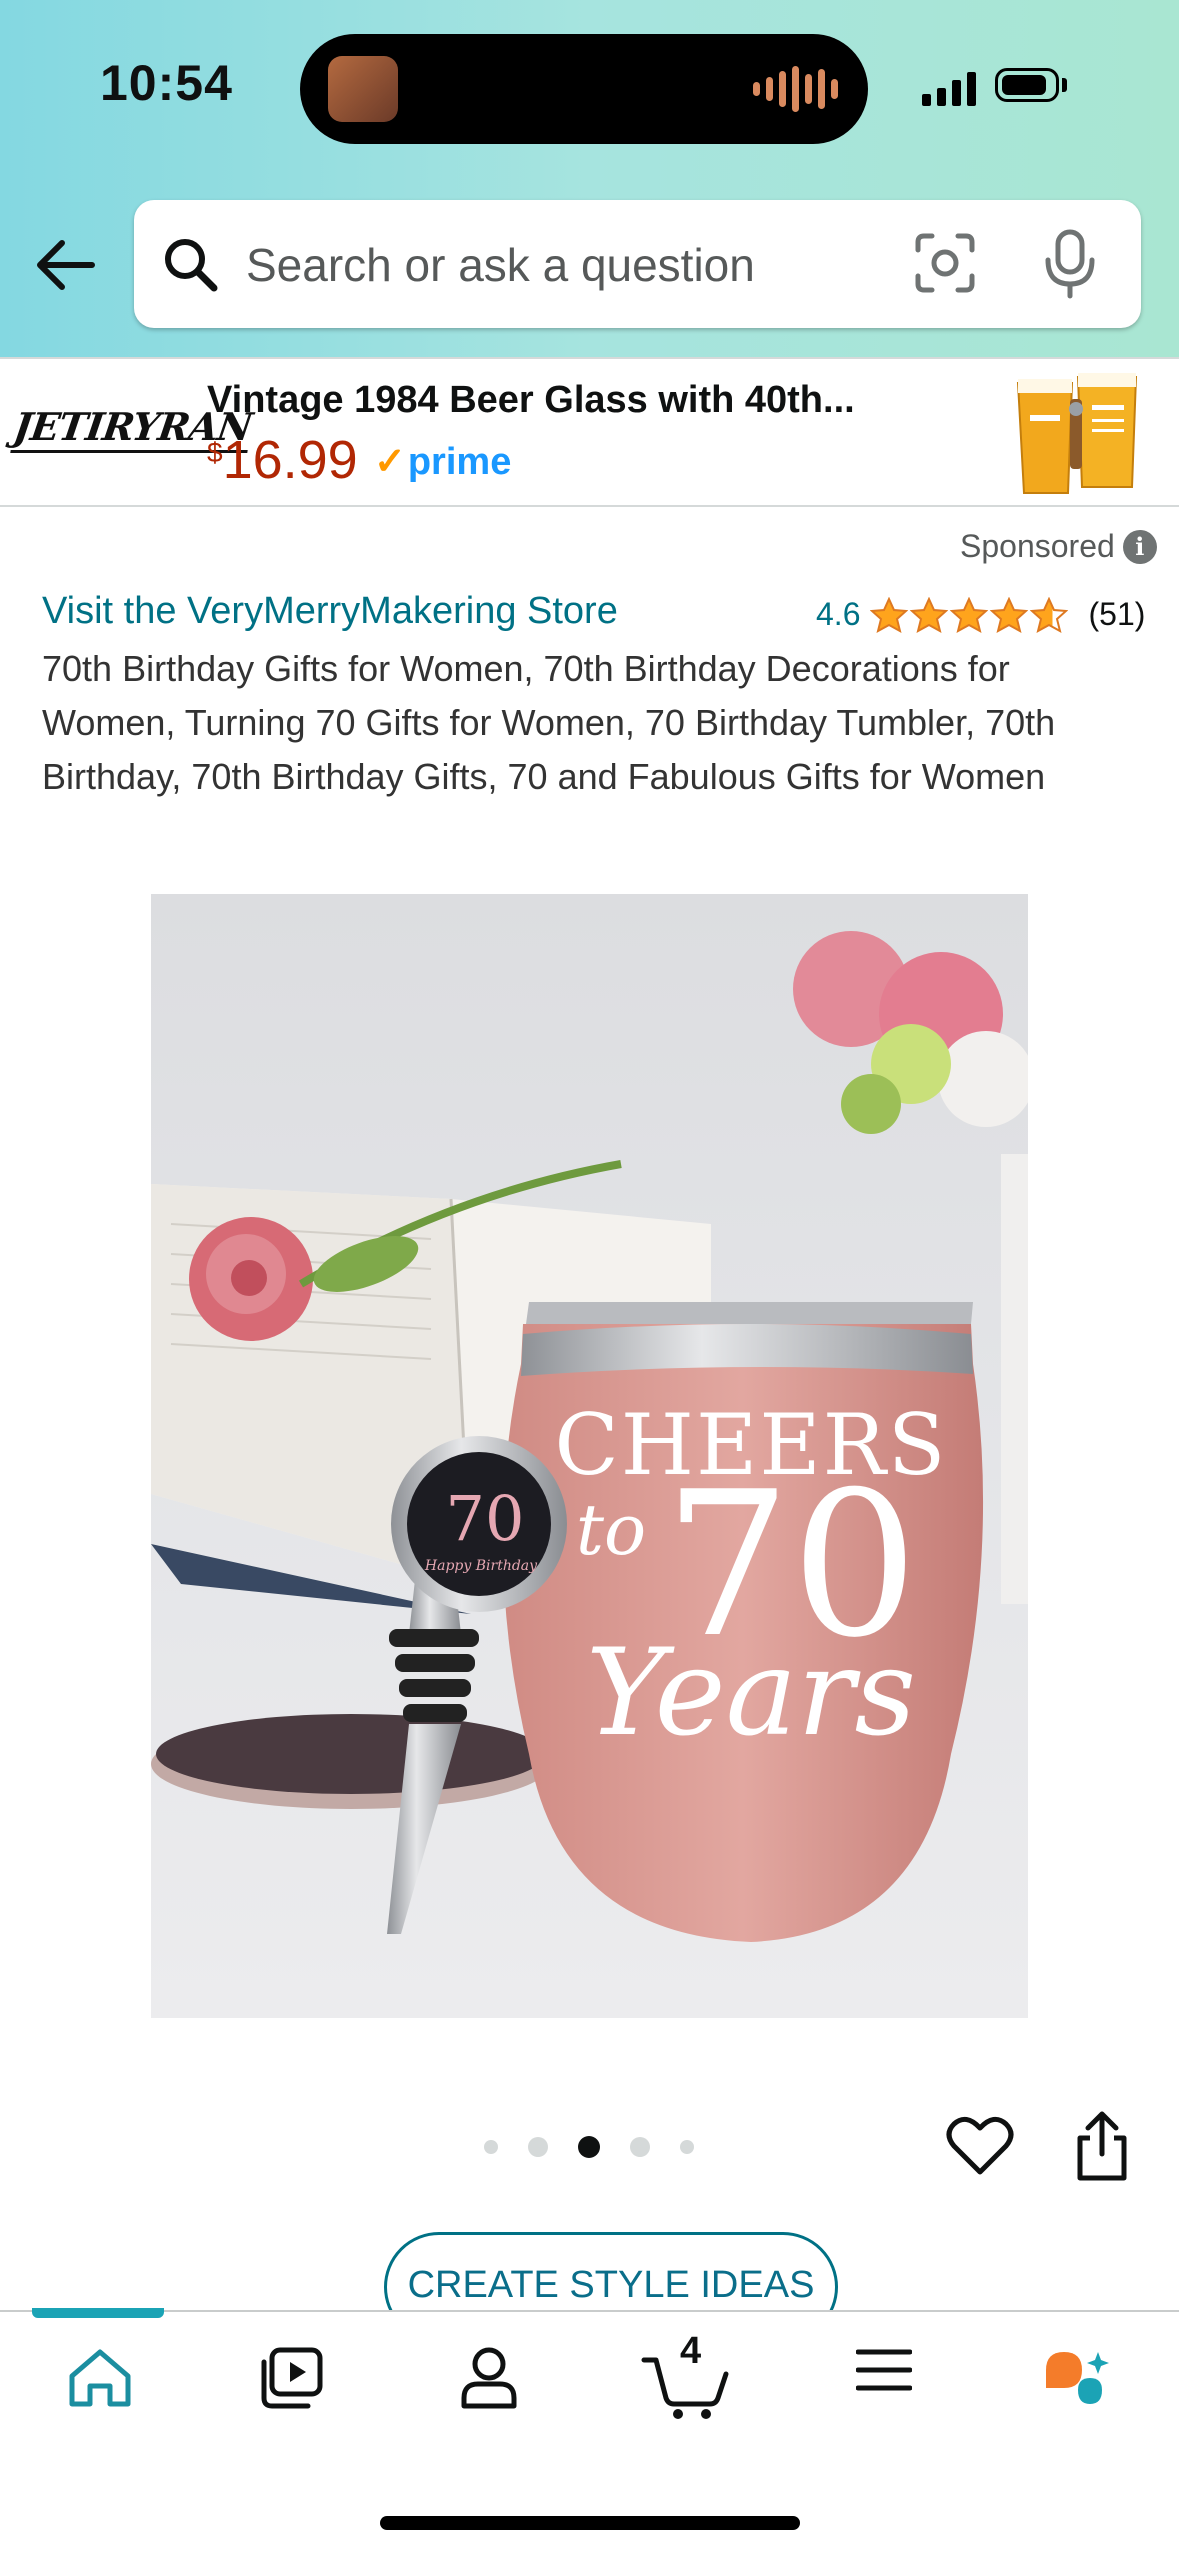  What do you see at coordinates (363, 89) in the screenshot?
I see `now-playing-artwork` at bounding box center [363, 89].